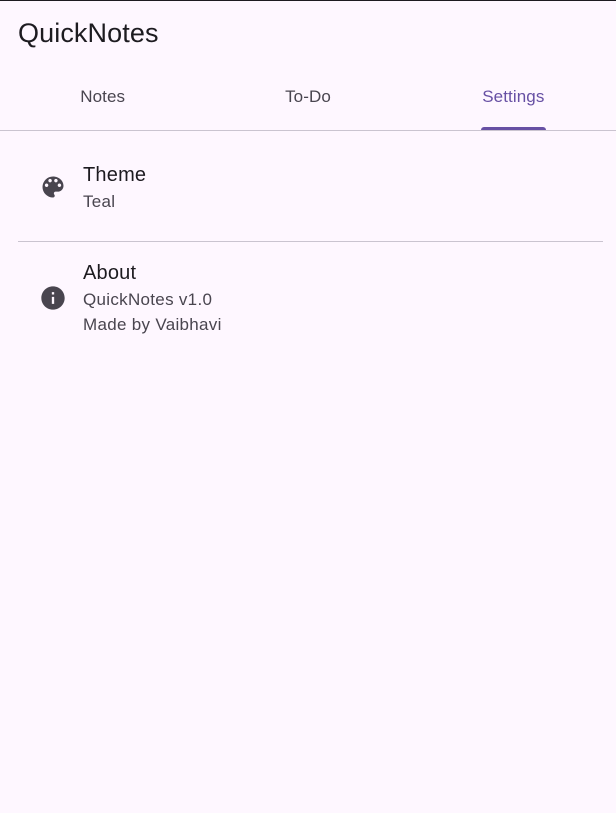 This screenshot has height=813, width=616. What do you see at coordinates (513, 128) in the screenshot?
I see `active-tab-indicator` at bounding box center [513, 128].